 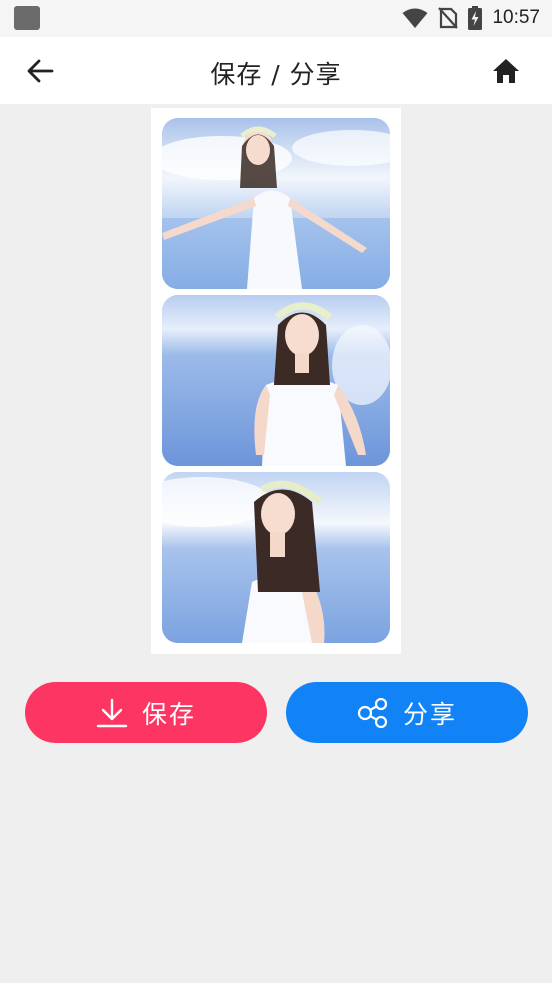 I want to click on share-label: 分享, so click(x=429, y=714).